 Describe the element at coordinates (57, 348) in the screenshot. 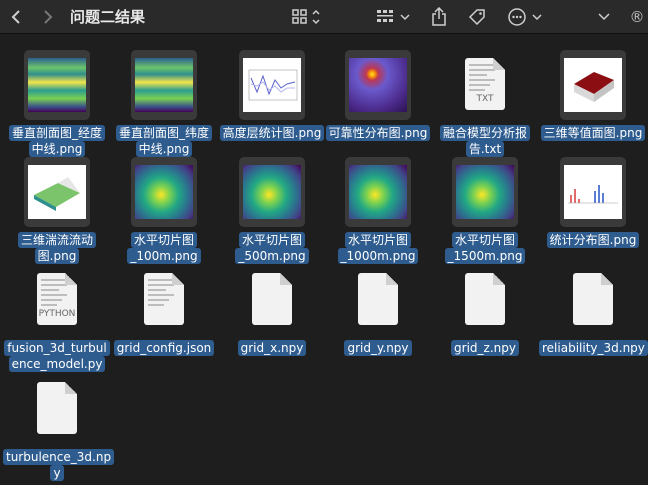

I see `file-name-line: fusion_3d_turbul` at that location.